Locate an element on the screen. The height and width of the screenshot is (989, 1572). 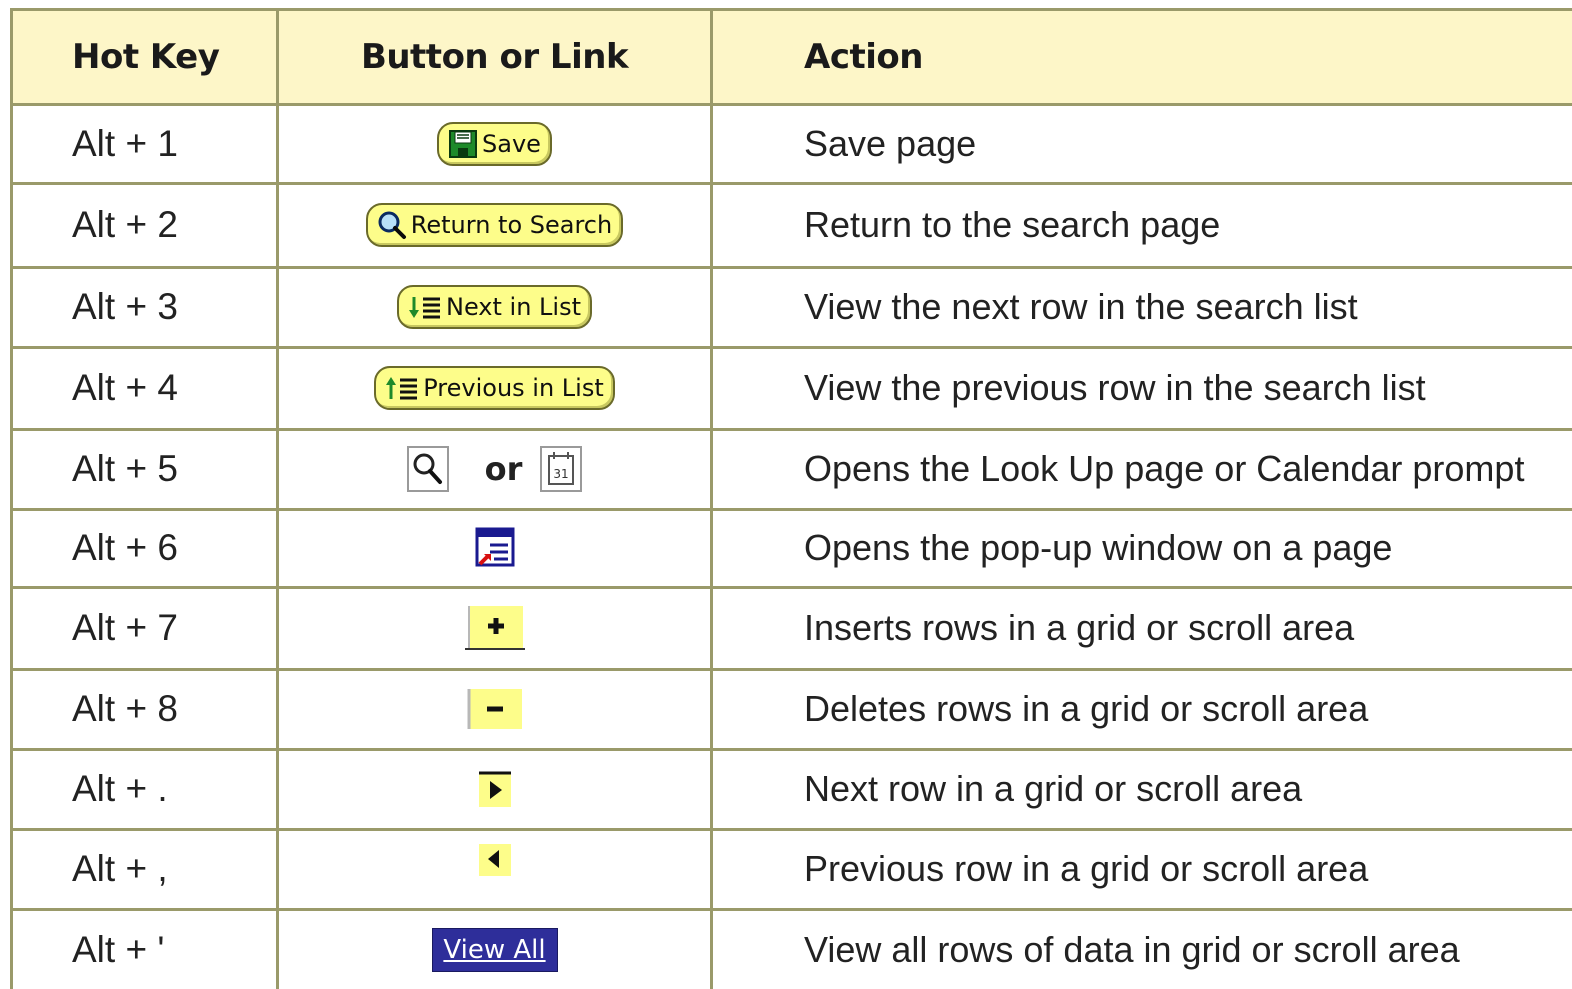
hotkey-cell: Alt + 8 is located at coordinates (125, 708).